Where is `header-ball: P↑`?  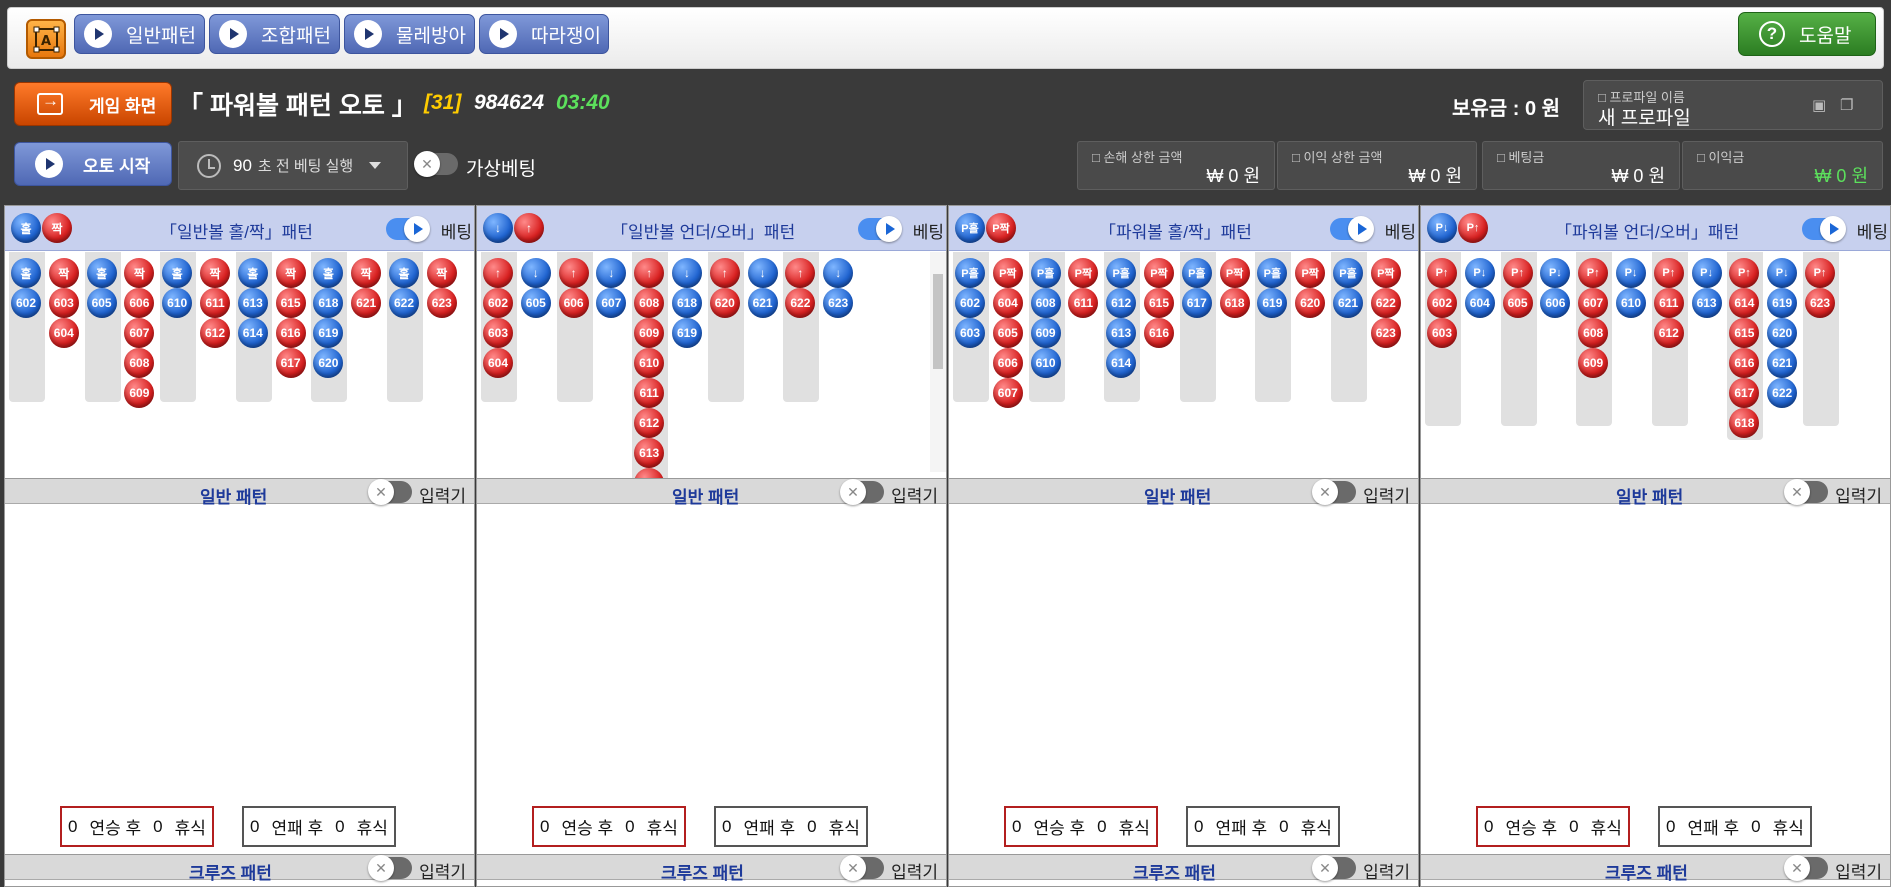 header-ball: P↑ is located at coordinates (1473, 228).